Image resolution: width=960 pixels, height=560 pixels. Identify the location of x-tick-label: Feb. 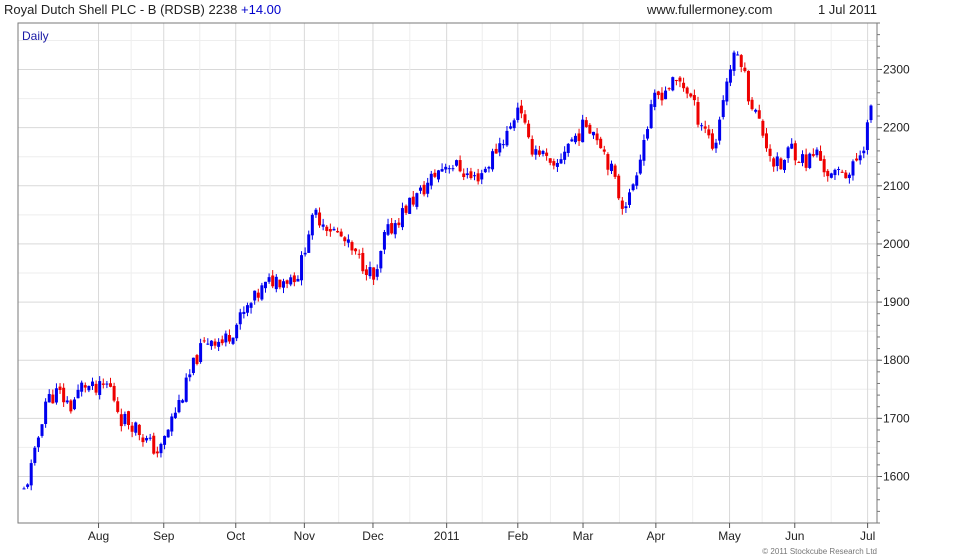
(517, 536).